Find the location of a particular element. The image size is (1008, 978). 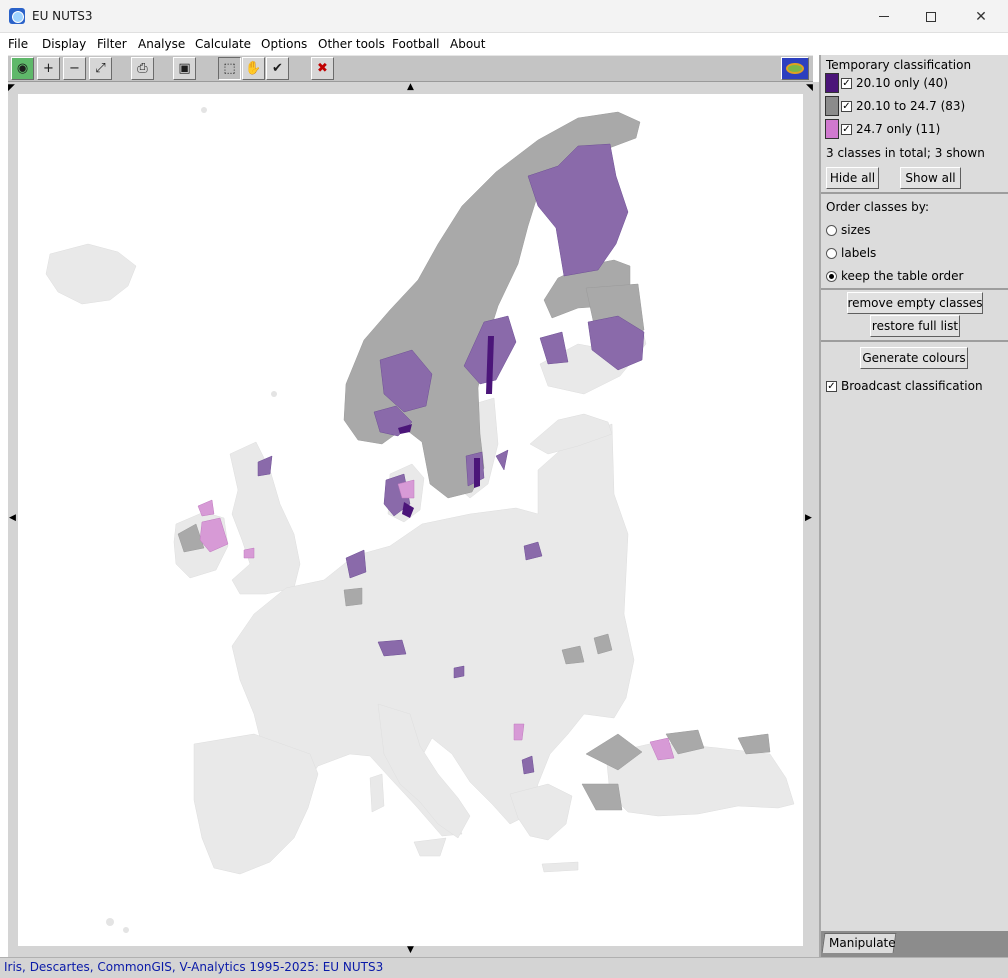

zoom-fit-button: ⤢ is located at coordinates (100, 68).